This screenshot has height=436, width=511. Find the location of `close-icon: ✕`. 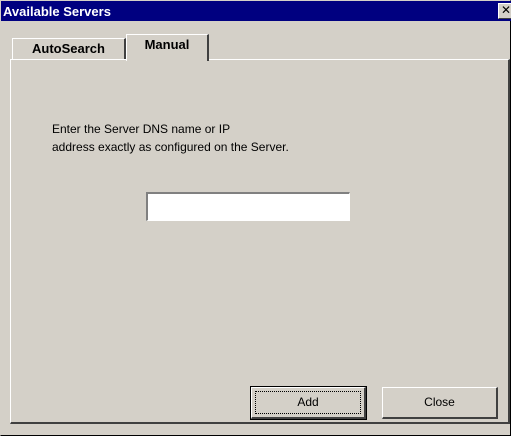

close-icon: ✕ is located at coordinates (505, 10).